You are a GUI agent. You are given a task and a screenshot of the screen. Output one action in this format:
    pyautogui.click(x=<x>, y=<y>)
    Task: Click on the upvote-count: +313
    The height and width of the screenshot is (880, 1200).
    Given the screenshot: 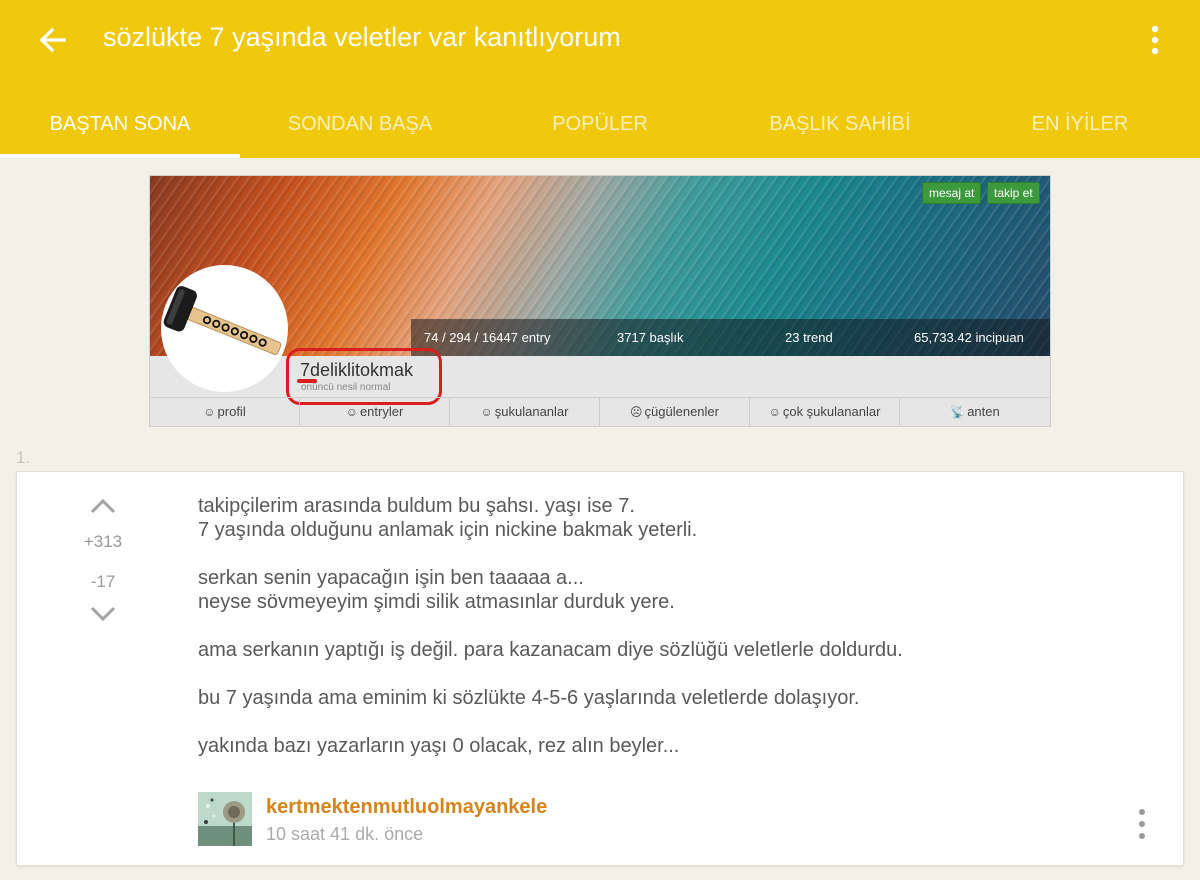 What is the action you would take?
    pyautogui.click(x=103, y=541)
    